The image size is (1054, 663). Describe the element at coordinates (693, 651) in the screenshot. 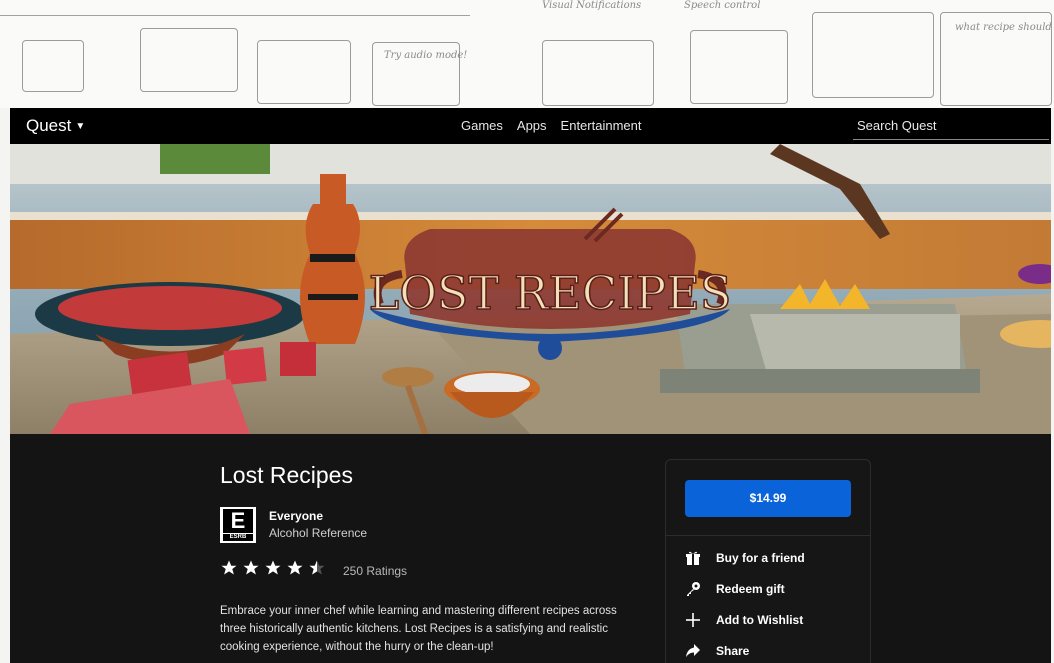

I see `share-icon` at that location.